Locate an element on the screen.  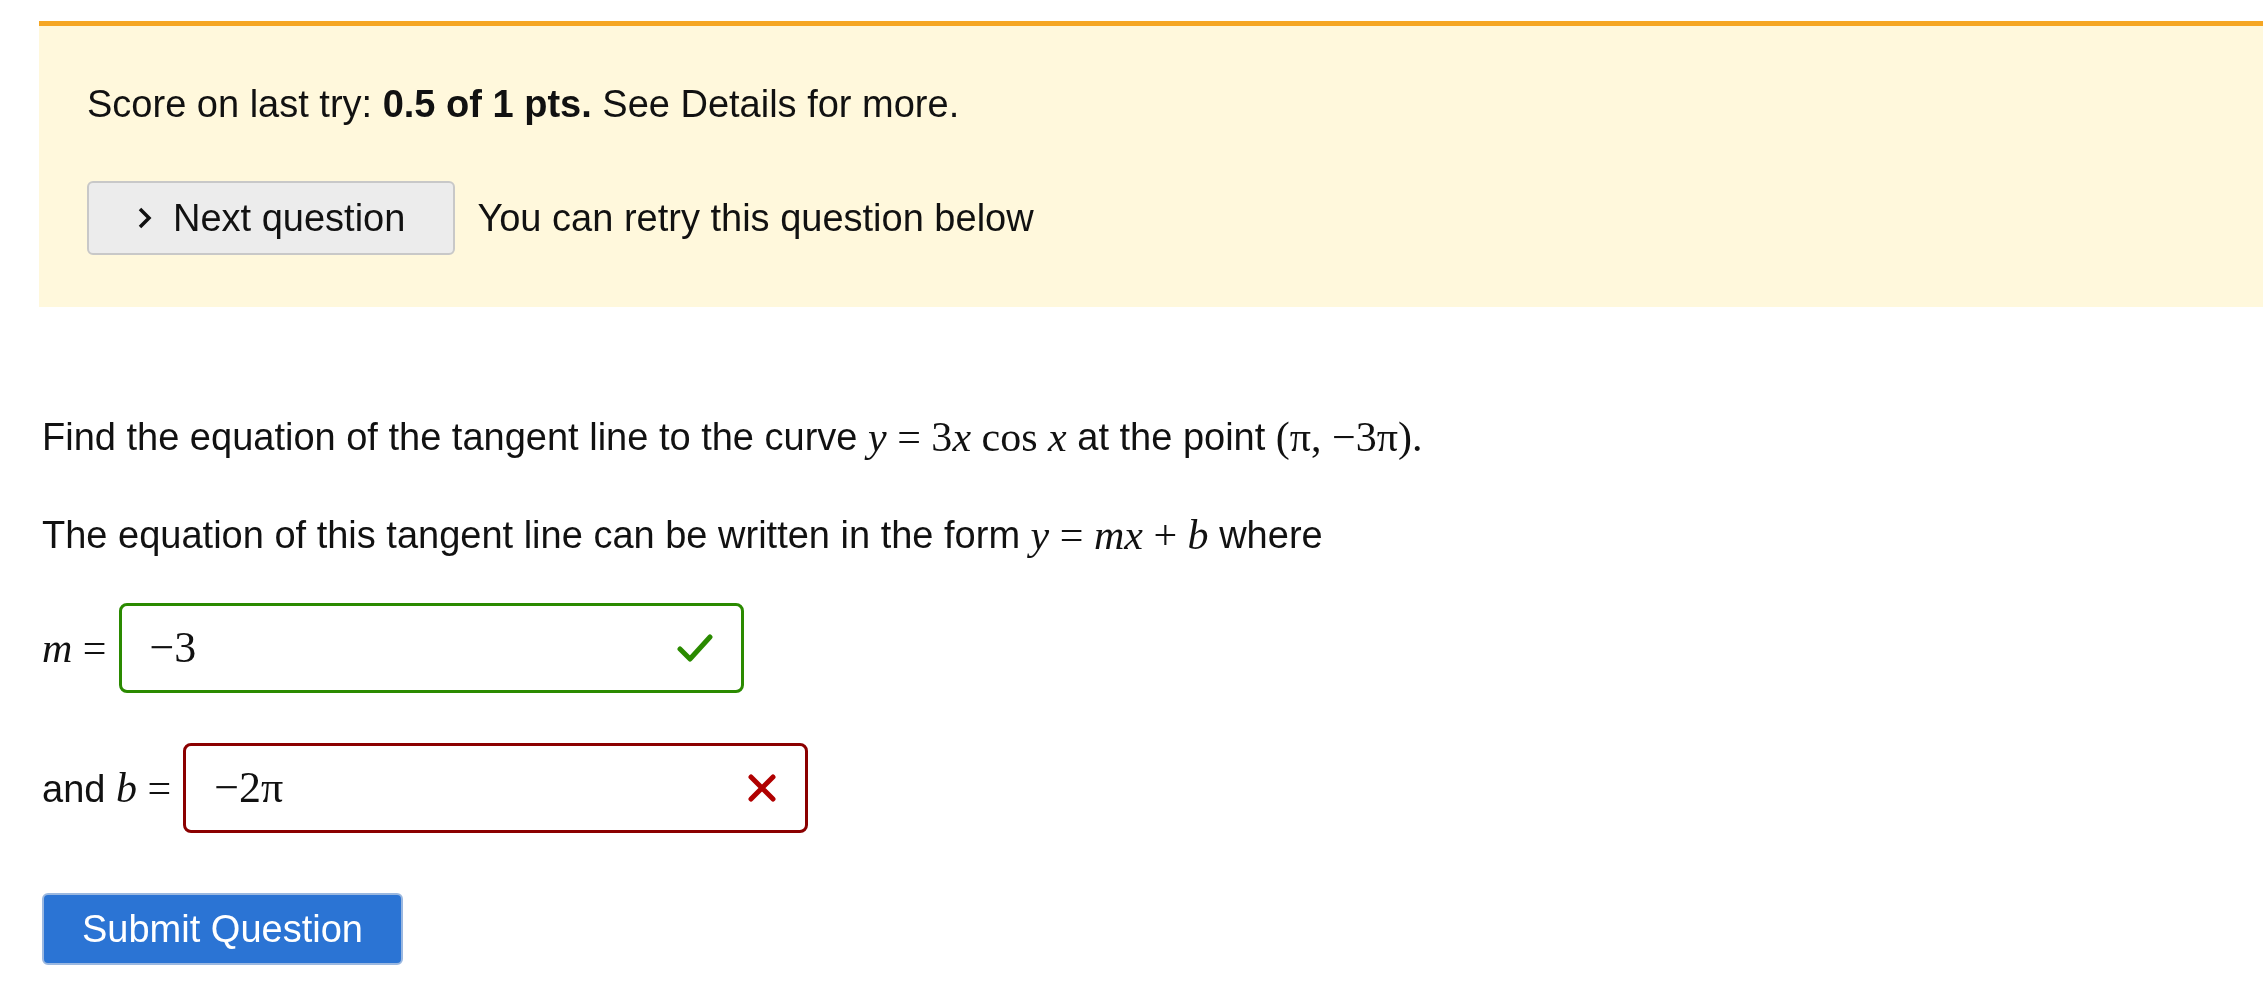
question-text: The equation of this tangent line can be written in the form y = mx + b where is located at coordinates (682, 535).